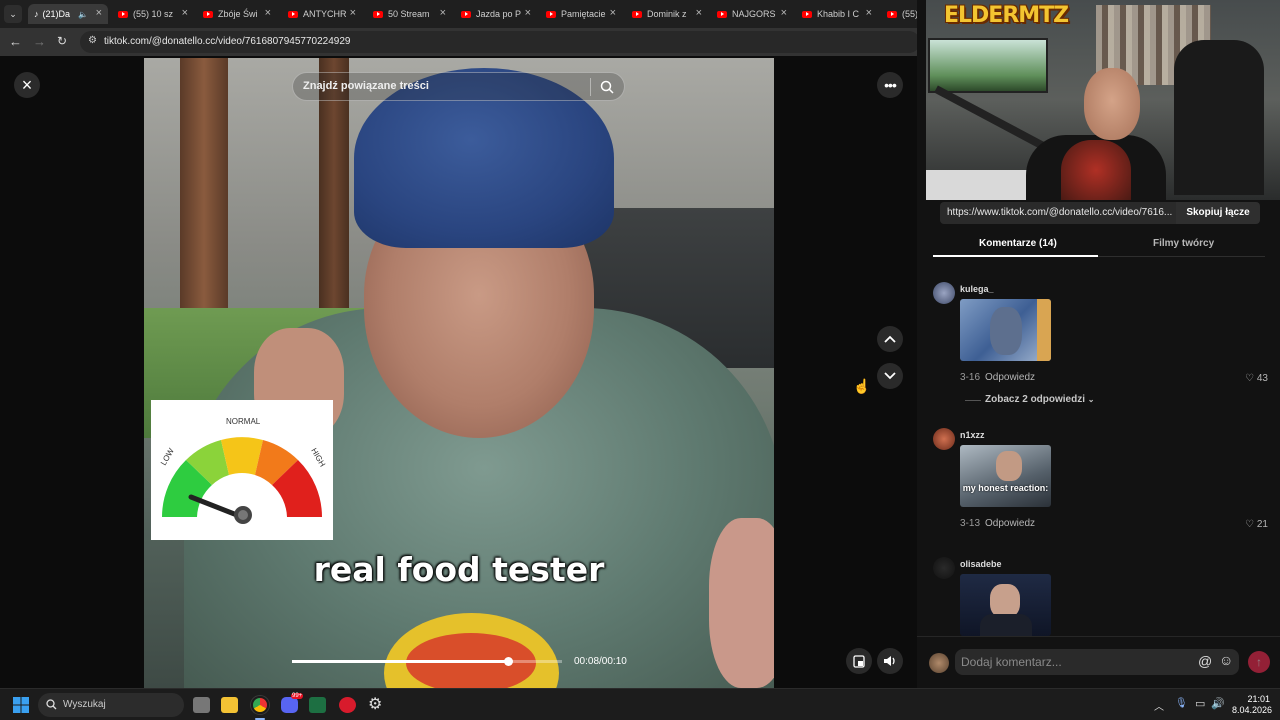 The width and height of the screenshot is (1280, 720). What do you see at coordinates (83, 14) in the screenshot?
I see `mute-icon: 🔈` at bounding box center [83, 14].